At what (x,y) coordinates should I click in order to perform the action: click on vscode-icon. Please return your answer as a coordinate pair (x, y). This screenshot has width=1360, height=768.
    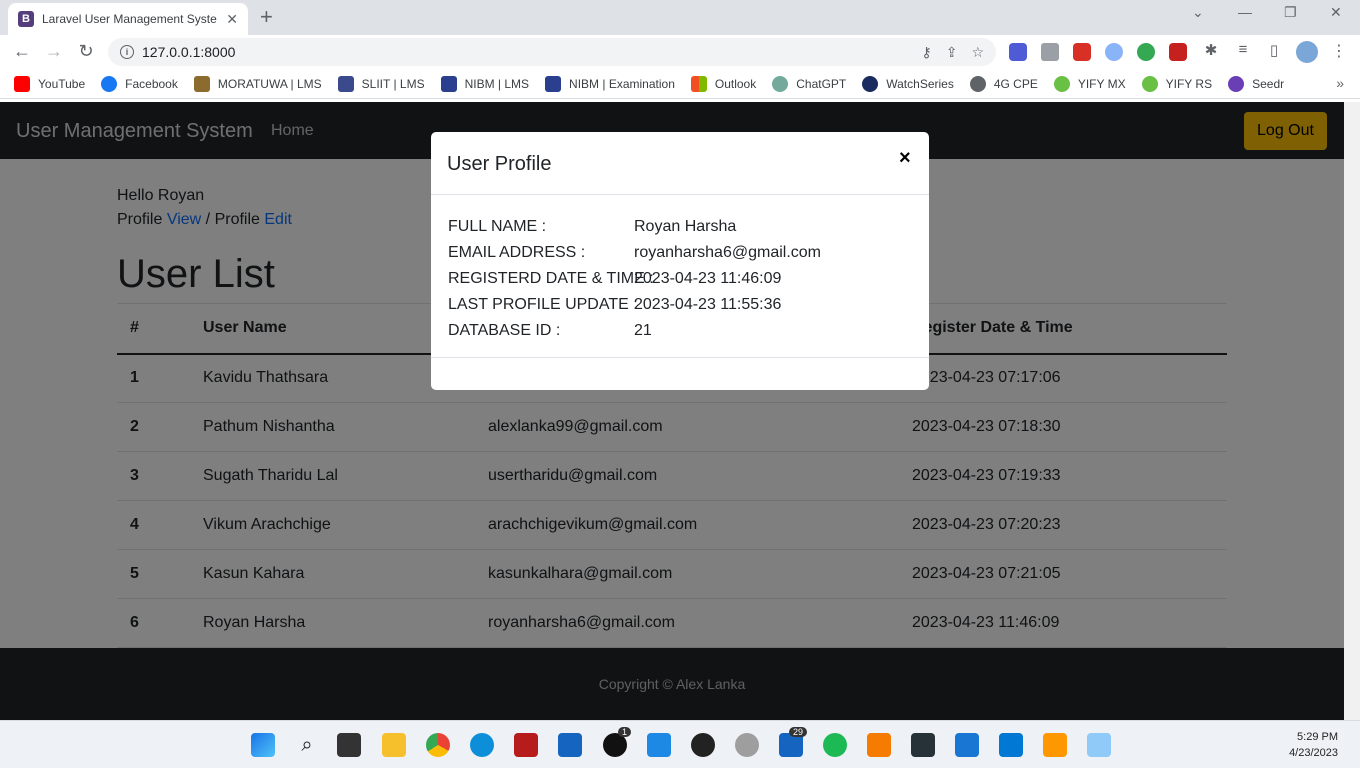
    Looking at the image, I should click on (1011, 745).